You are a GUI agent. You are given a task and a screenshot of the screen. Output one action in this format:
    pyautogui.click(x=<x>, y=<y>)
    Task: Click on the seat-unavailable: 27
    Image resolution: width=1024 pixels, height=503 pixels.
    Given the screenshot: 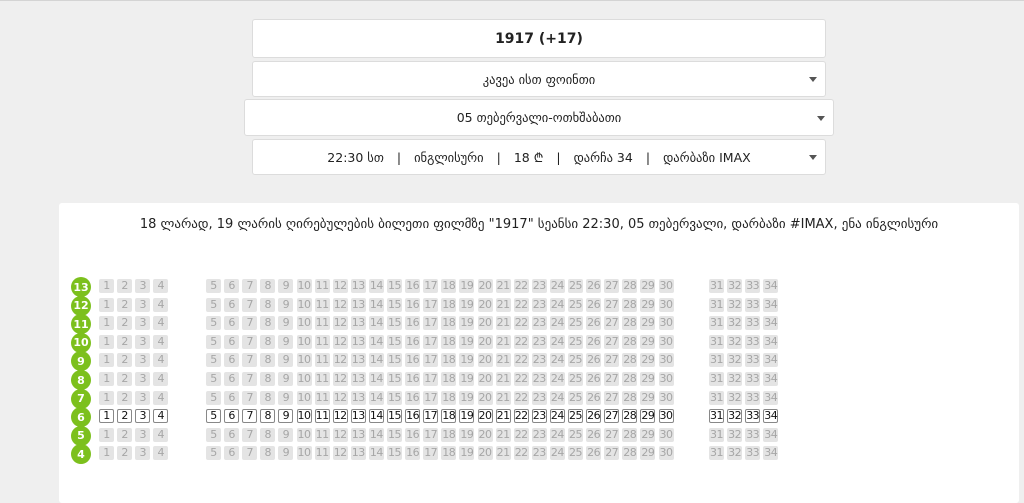 What is the action you would take?
    pyautogui.click(x=612, y=453)
    